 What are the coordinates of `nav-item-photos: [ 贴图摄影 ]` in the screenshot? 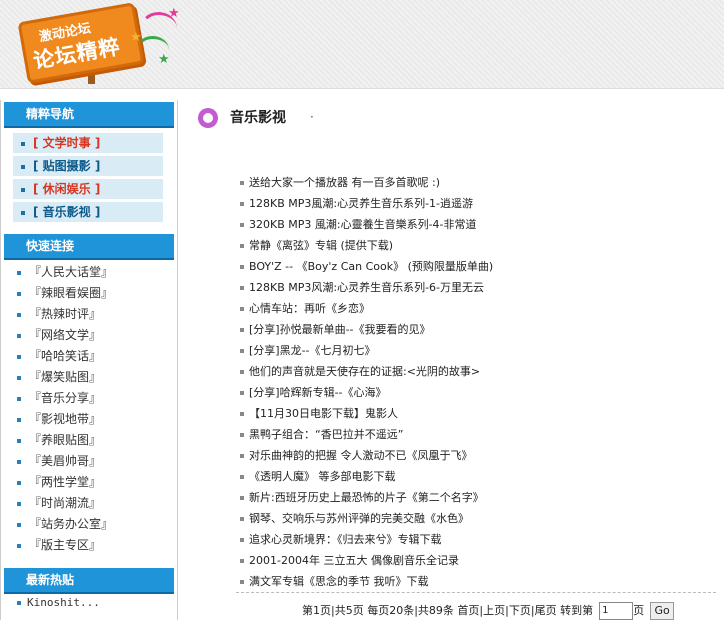 It's located at (88, 166).